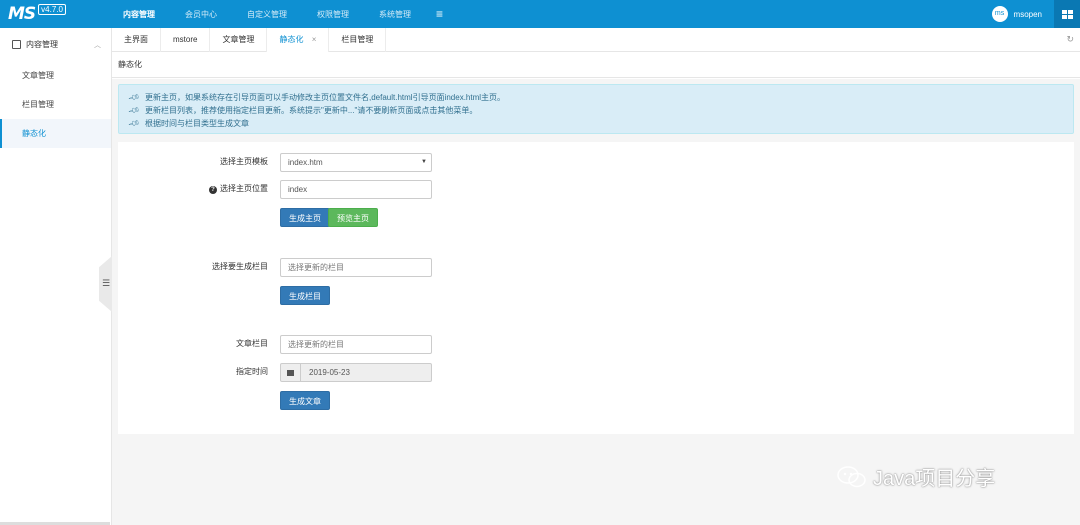  I want to click on watermark: Java项目分享, so click(916, 476).